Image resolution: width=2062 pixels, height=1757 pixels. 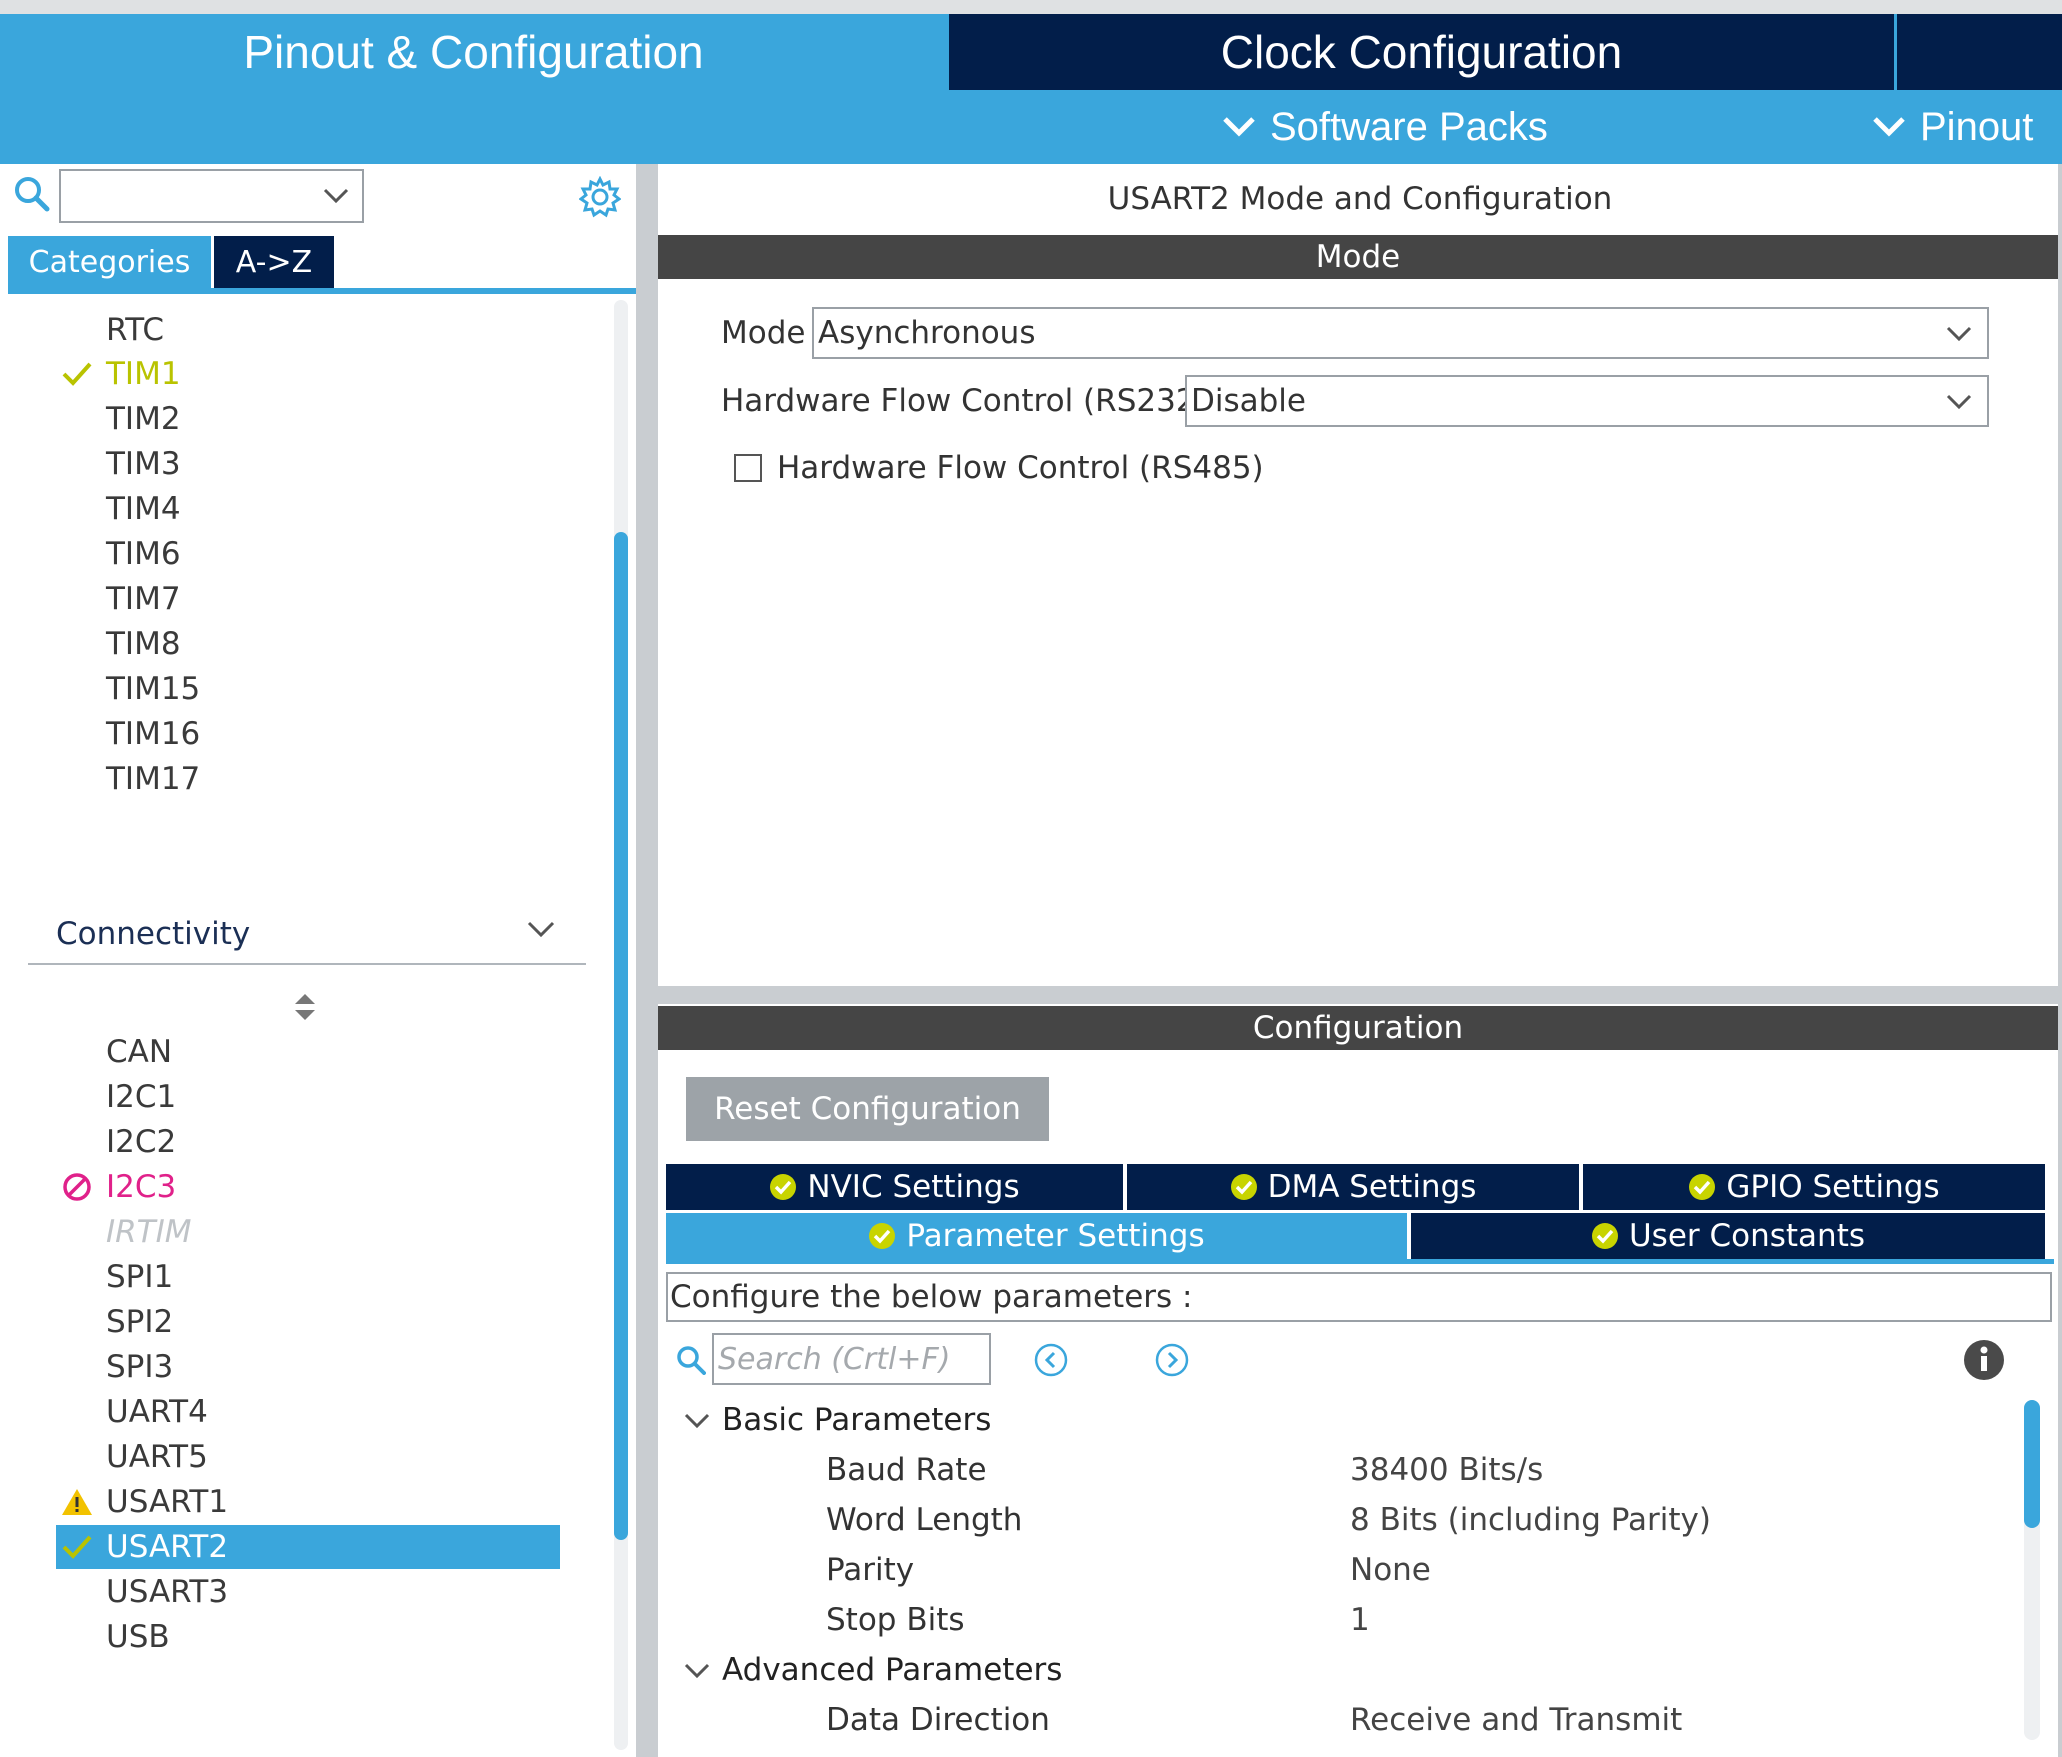 I want to click on tree-group-label: Advanced Parameters, so click(x=892, y=1670).